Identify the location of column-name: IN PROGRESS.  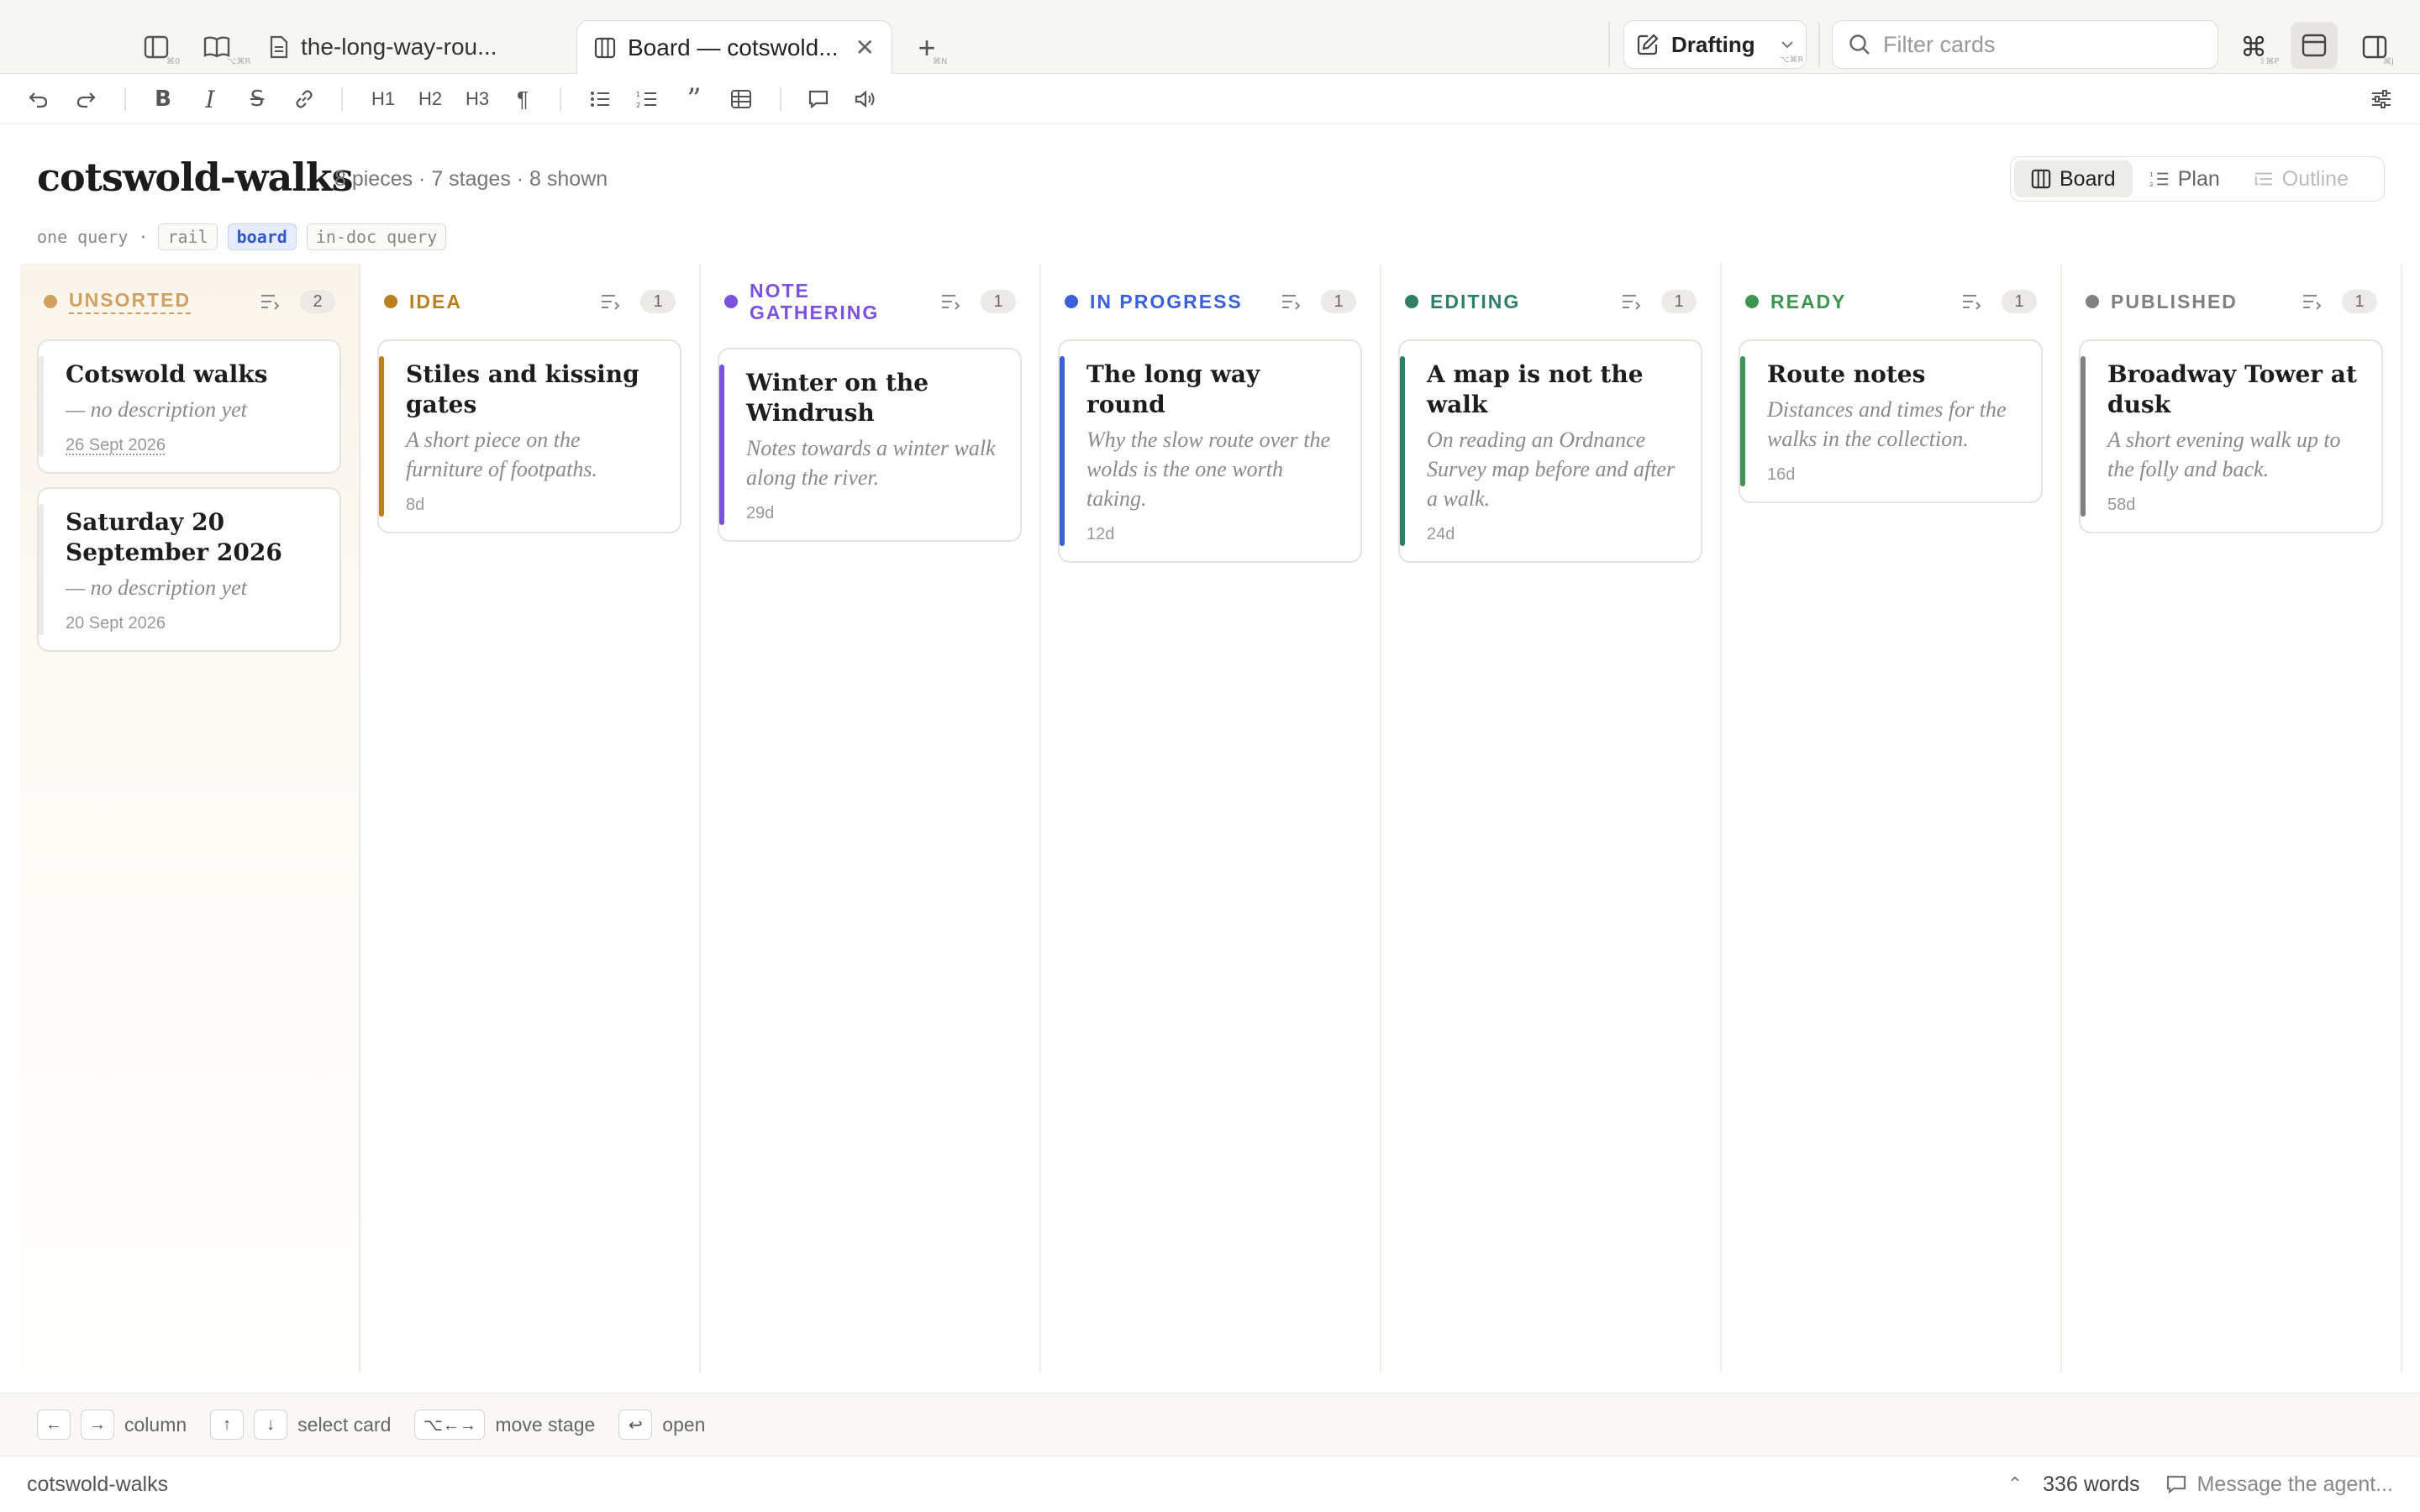
(1166, 301).